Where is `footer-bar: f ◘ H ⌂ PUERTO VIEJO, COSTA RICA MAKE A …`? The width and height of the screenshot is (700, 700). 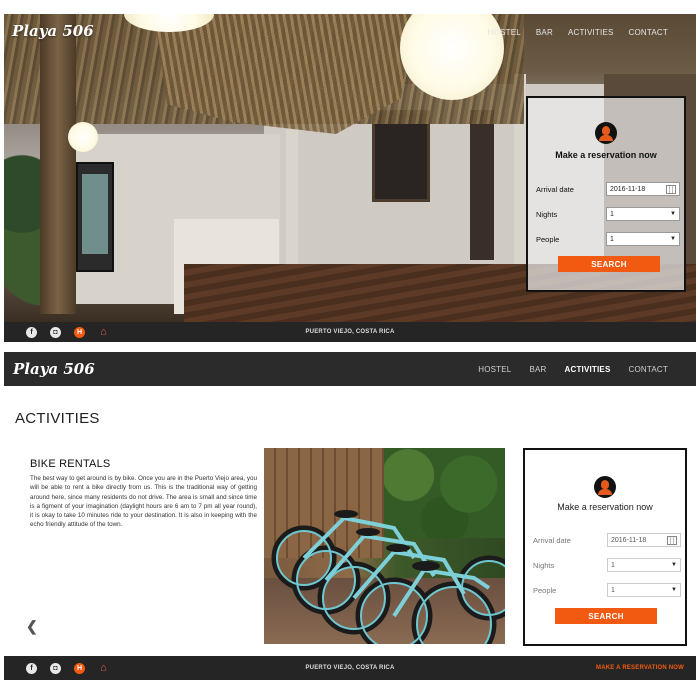
footer-bar: f ◘ H ⌂ PUERTO VIEJO, COSTA RICA MAKE A … is located at coordinates (350, 668).